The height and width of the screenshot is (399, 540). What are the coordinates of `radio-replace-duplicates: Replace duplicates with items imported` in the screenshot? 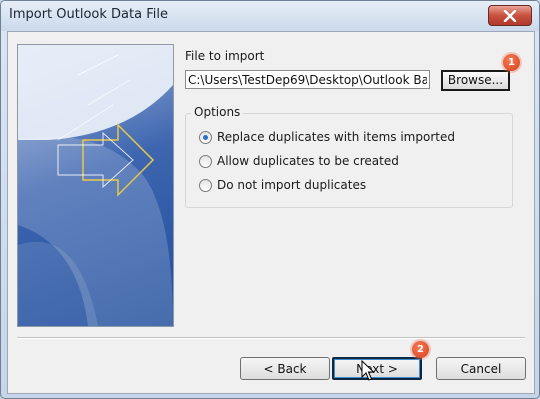 It's located at (327, 137).